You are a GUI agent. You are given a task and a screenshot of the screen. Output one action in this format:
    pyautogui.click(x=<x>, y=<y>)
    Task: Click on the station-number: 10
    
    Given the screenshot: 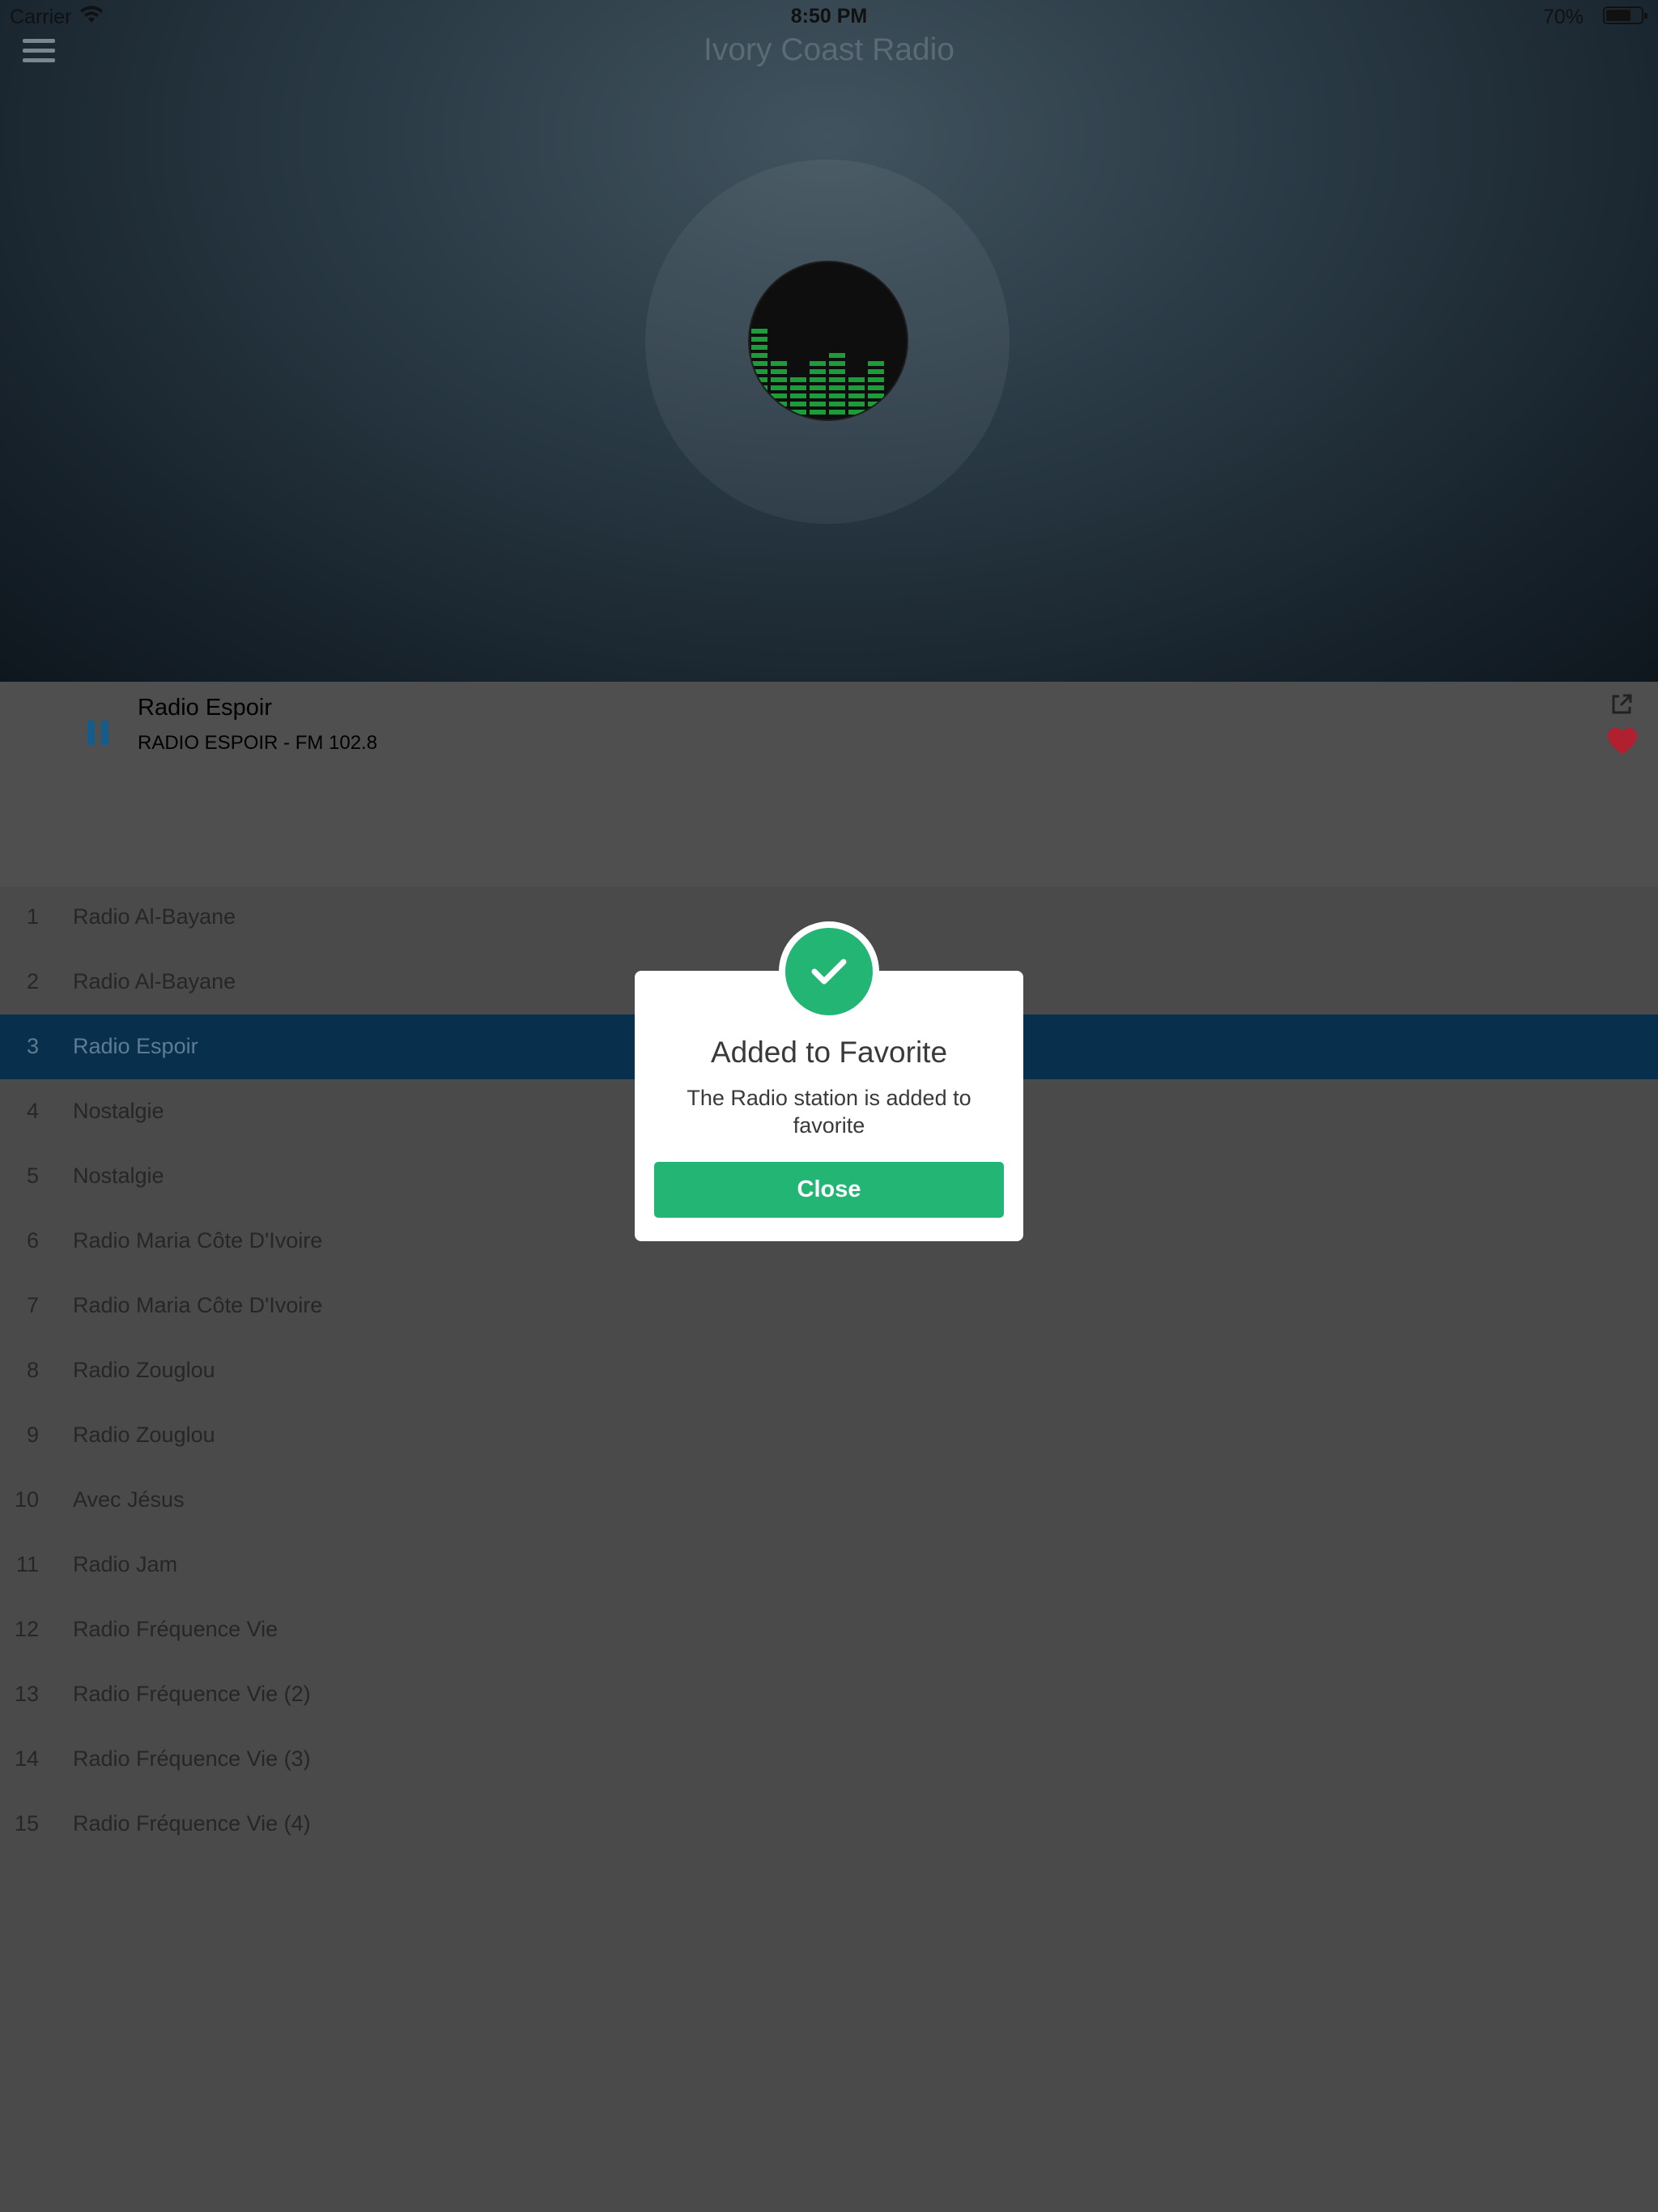 What is the action you would take?
    pyautogui.click(x=26, y=1499)
    